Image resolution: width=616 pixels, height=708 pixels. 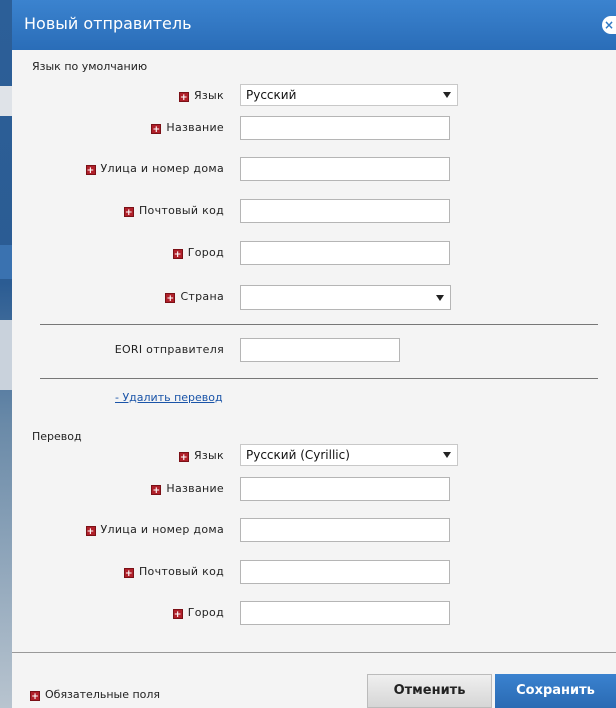 I want to click on translation-postcode-row: + Почтовый код, so click(x=314, y=572).